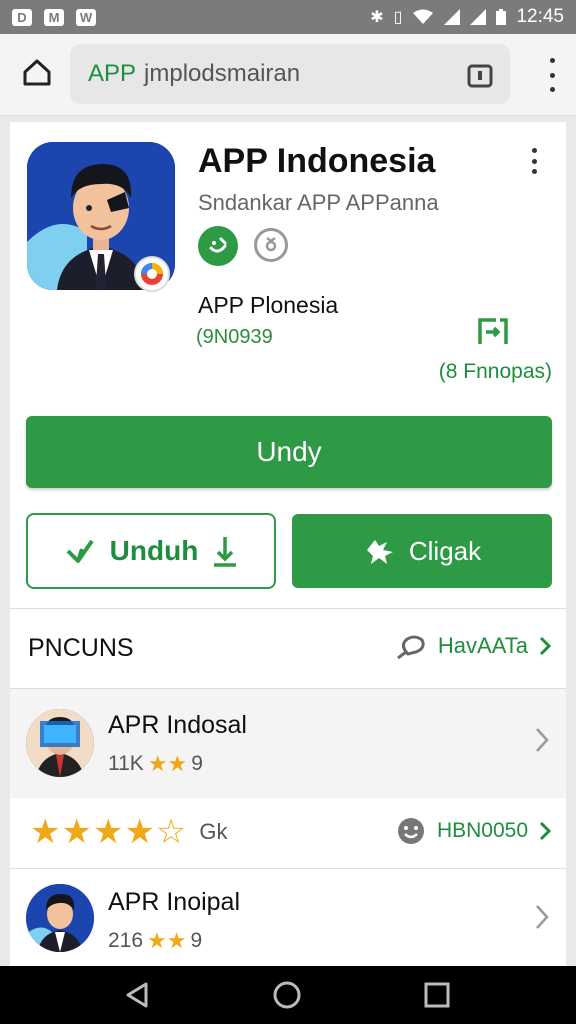  Describe the element at coordinates (411, 647) in the screenshot. I see `search-icon` at that location.